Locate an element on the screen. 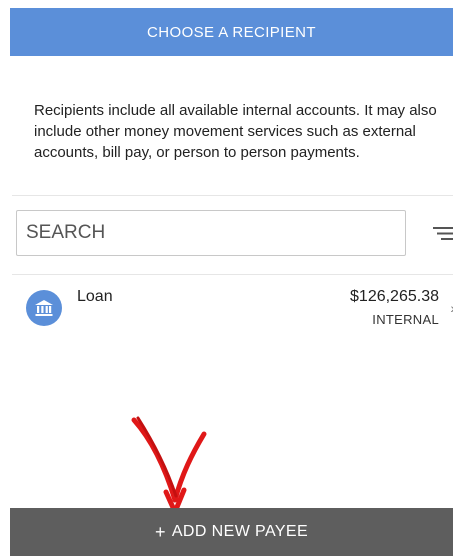 This screenshot has height=556, width=453. bank-icon is located at coordinates (44, 308).